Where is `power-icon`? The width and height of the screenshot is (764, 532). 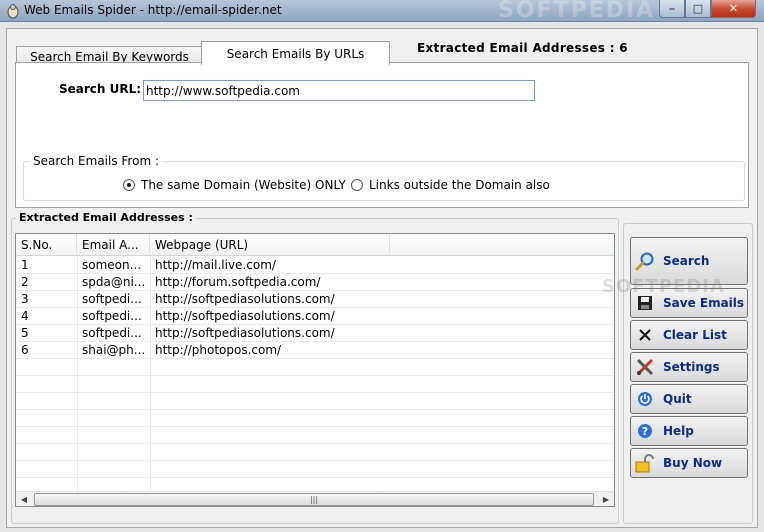 power-icon is located at coordinates (645, 399).